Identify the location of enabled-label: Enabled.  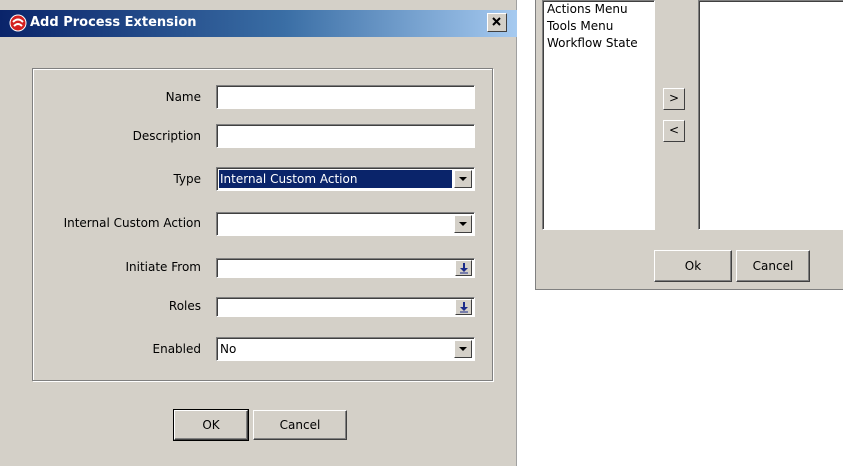
(177, 349).